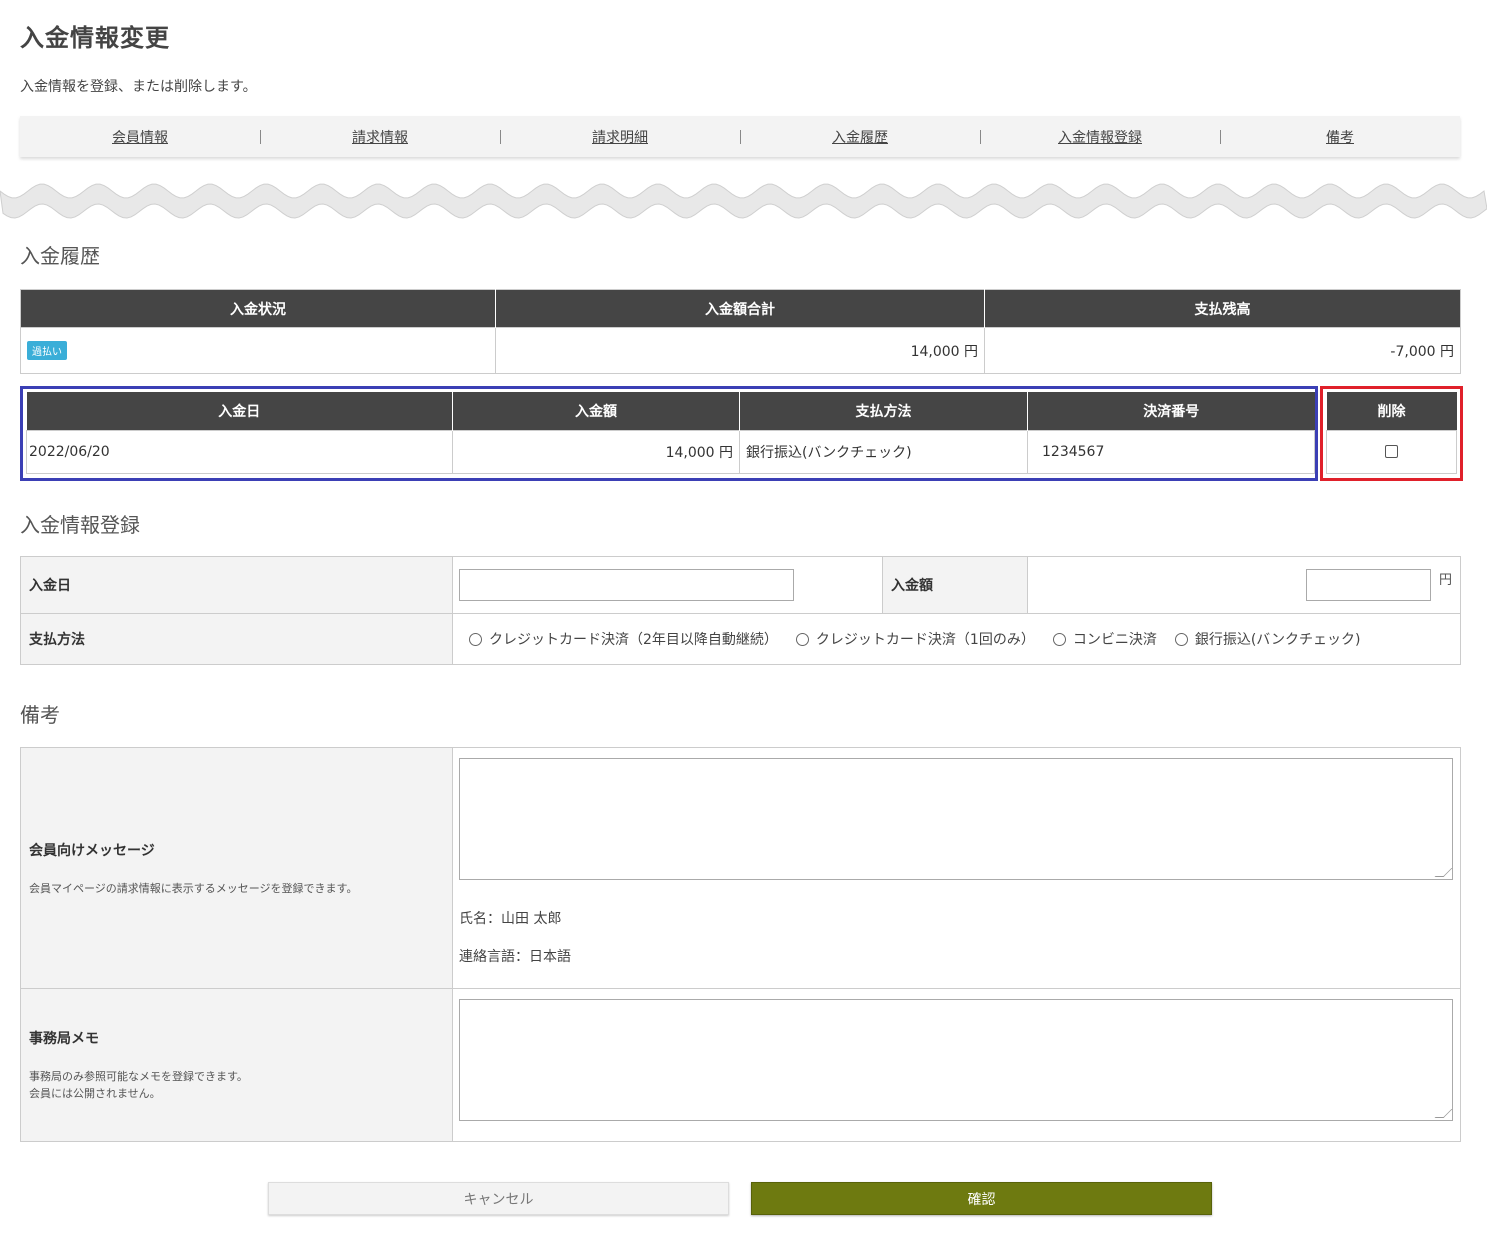  What do you see at coordinates (956, 1060) in the screenshot?
I see `office-memo-textarea` at bounding box center [956, 1060].